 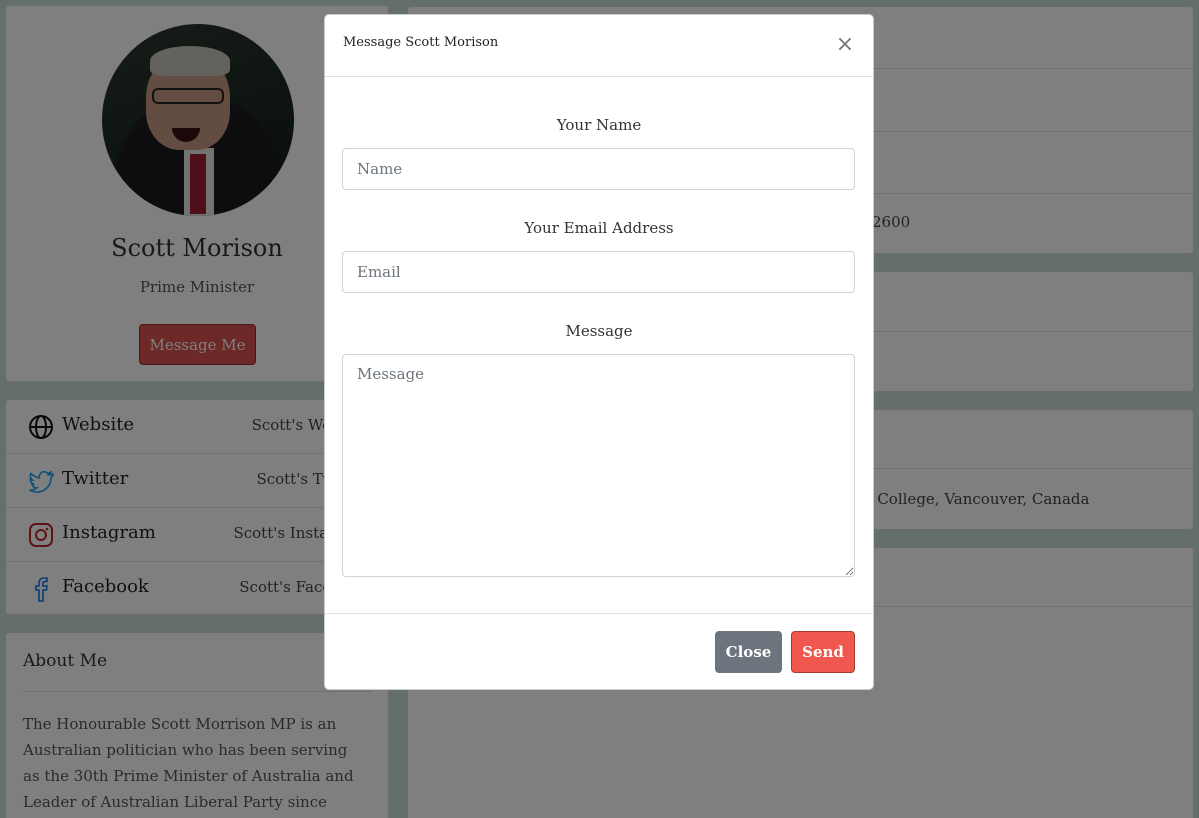 What do you see at coordinates (845, 45) in the screenshot?
I see `close-icon: ×` at bounding box center [845, 45].